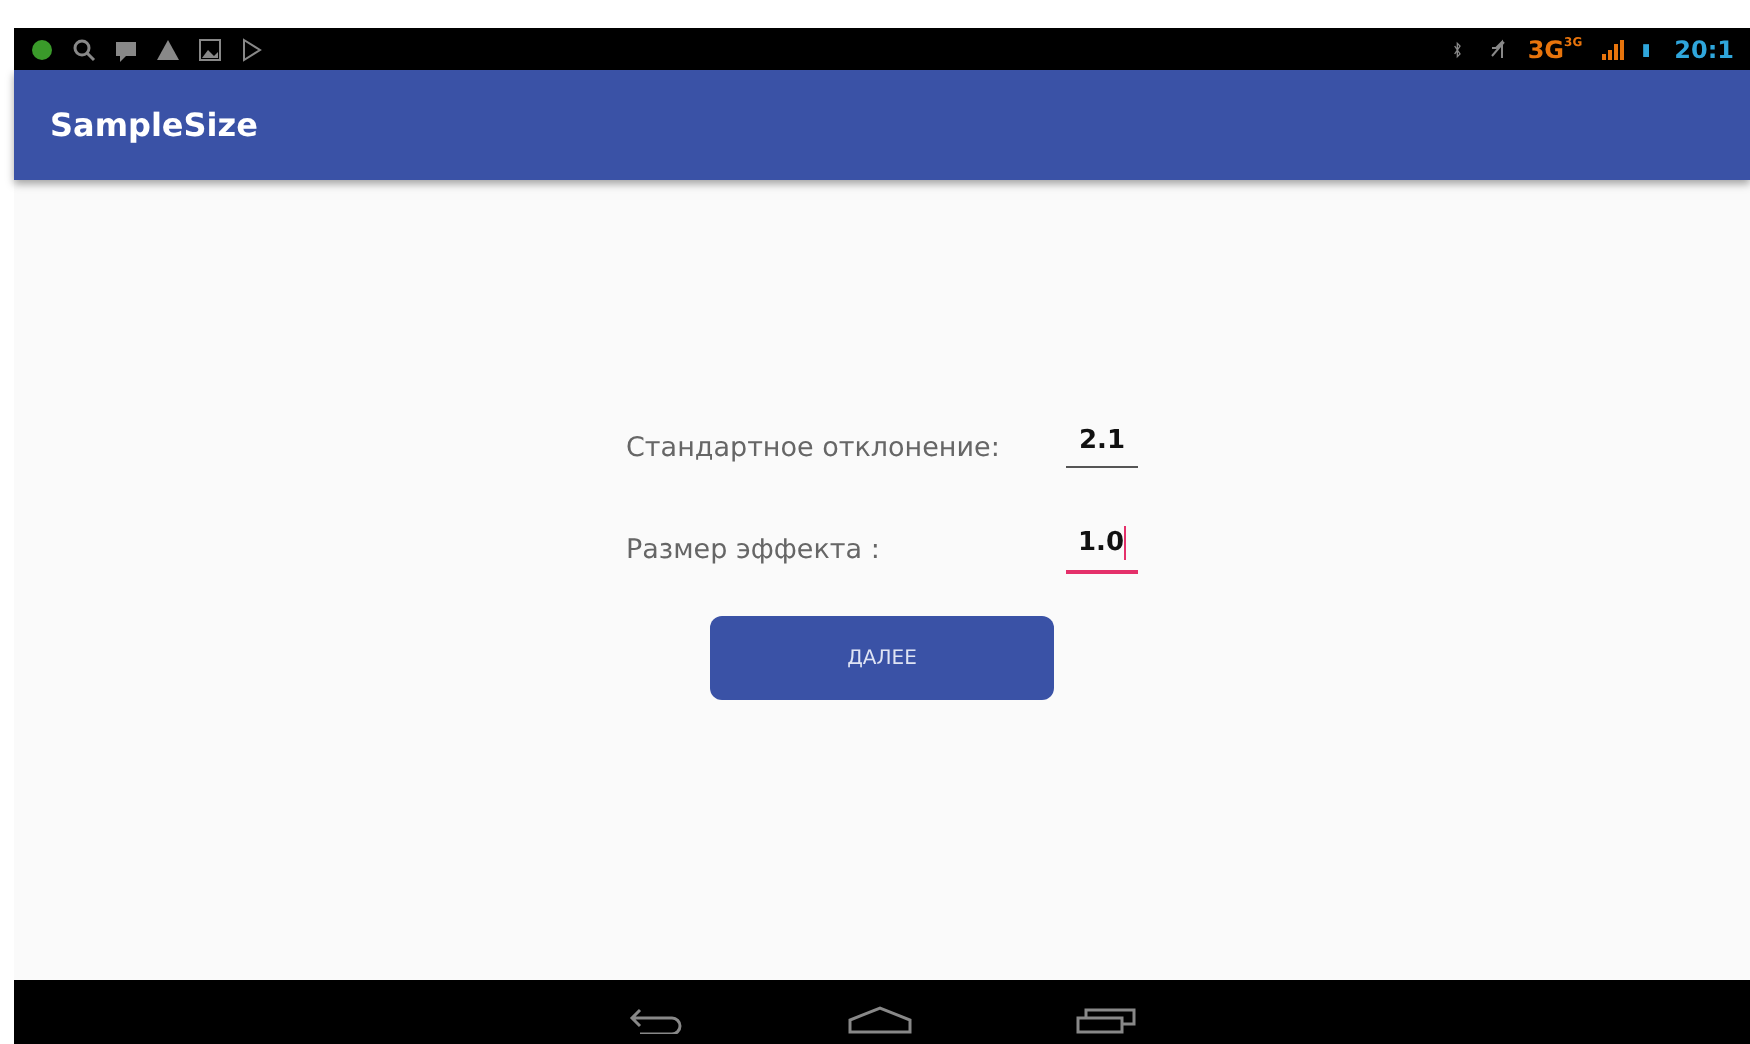 This screenshot has width=1750, height=1044. What do you see at coordinates (210, 49) in the screenshot?
I see `image-icon` at bounding box center [210, 49].